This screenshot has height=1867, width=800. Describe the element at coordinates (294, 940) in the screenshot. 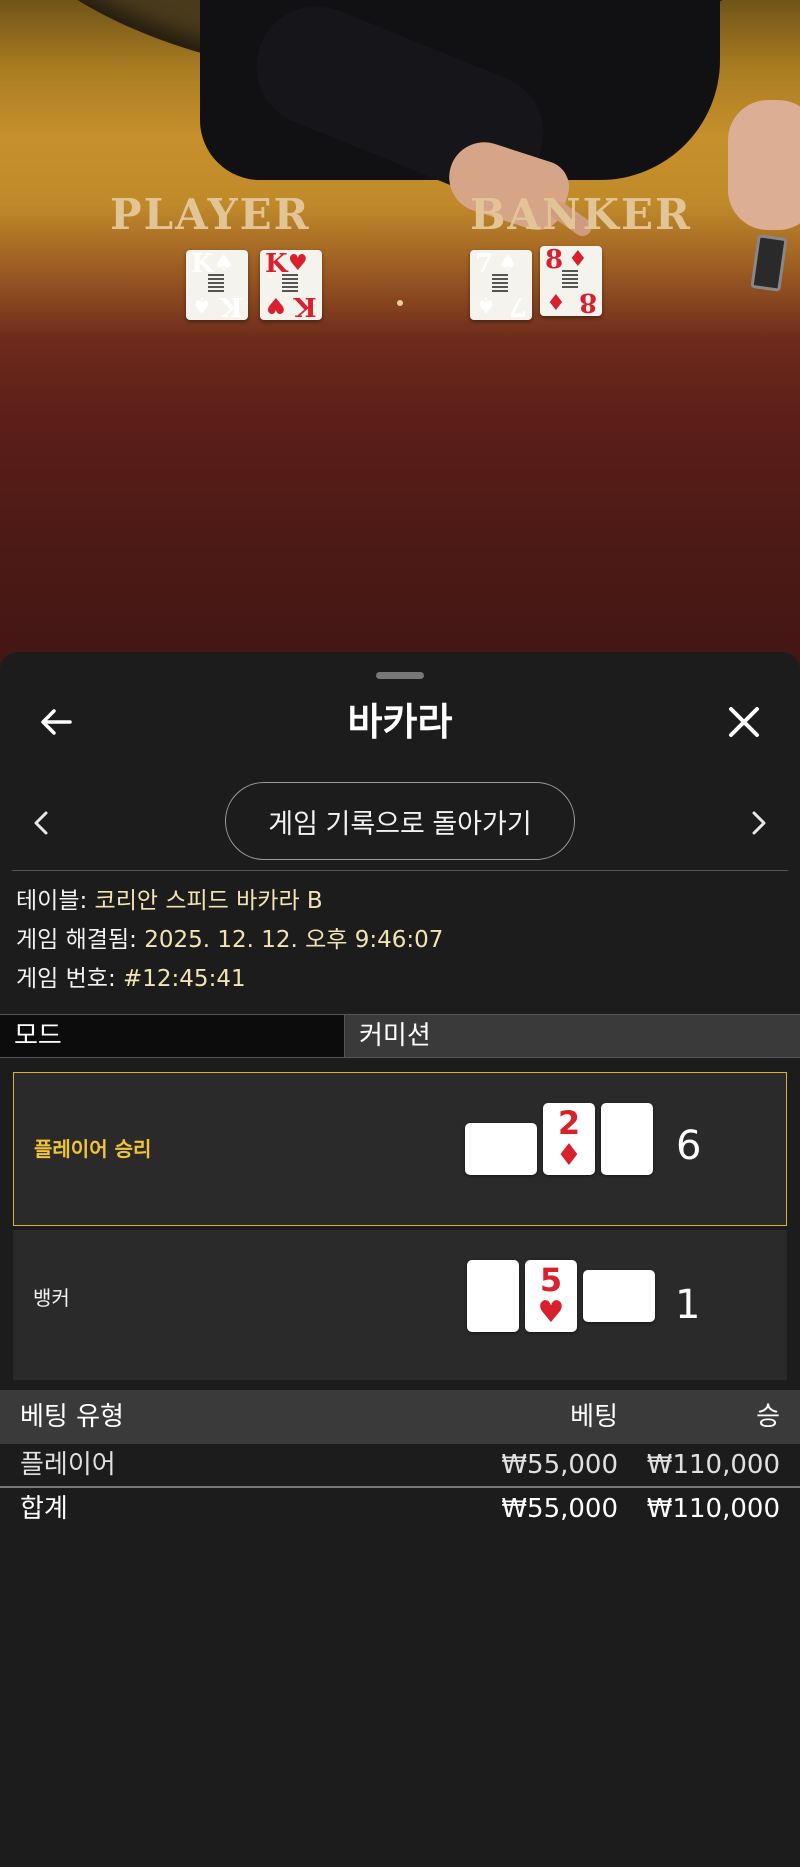

I see `info-resolved-value: 2025. 12. 12. 오후 9:46:07` at that location.